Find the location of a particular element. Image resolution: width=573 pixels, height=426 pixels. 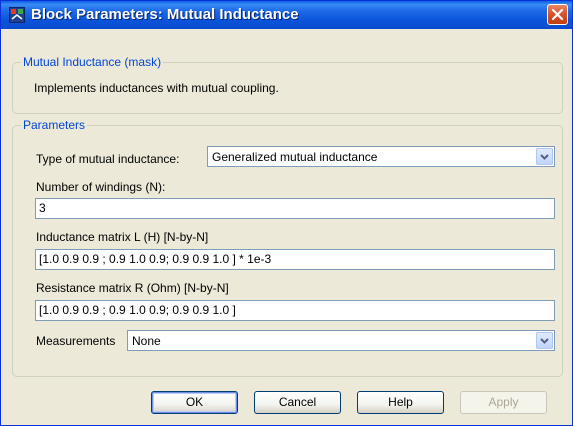

help-button: Help is located at coordinates (400, 402).